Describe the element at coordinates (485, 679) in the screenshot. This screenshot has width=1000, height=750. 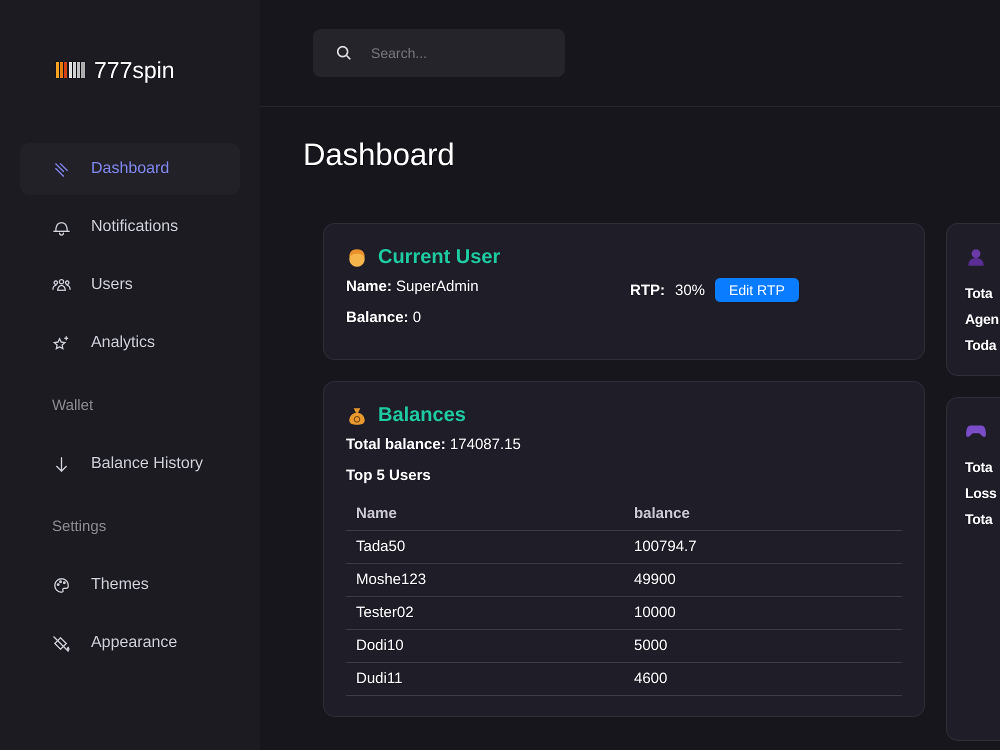
I see `table-cell: Dudi11` at that location.